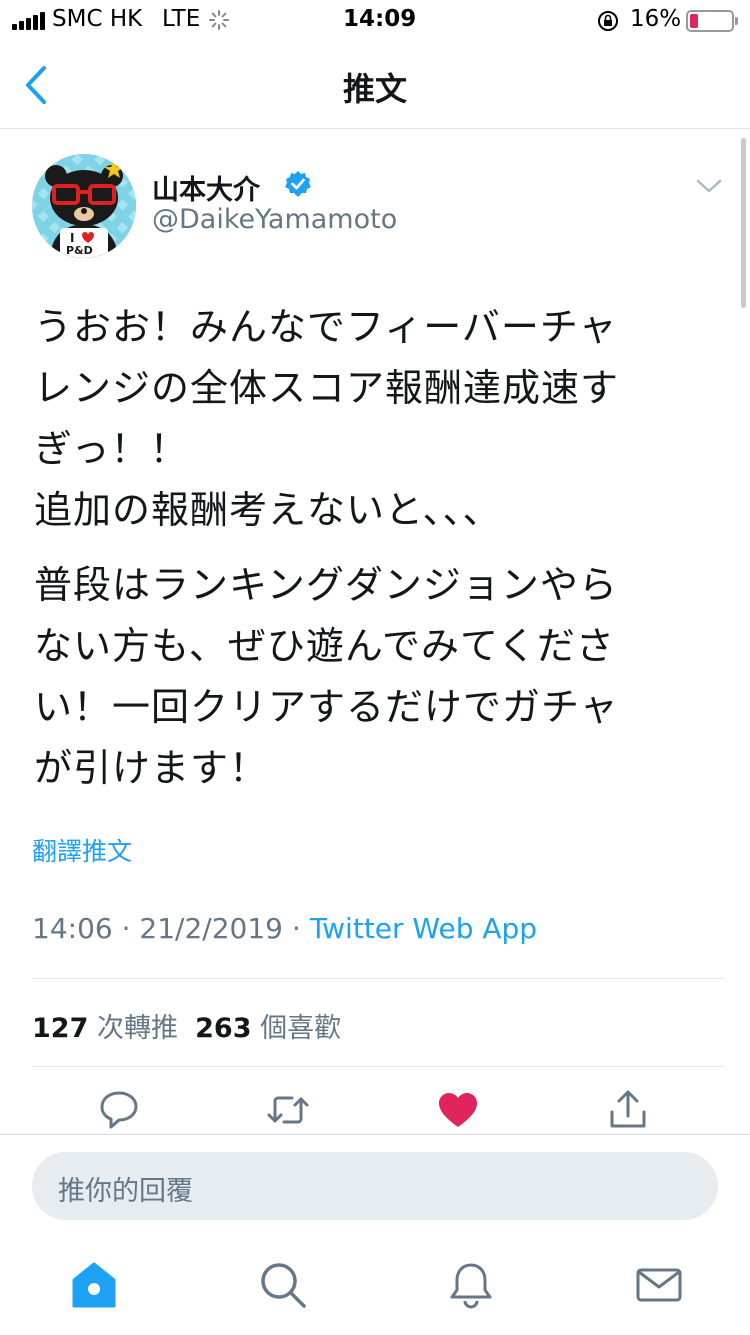 The image size is (750, 1335). What do you see at coordinates (458, 1110) in the screenshot?
I see `like-icon` at bounding box center [458, 1110].